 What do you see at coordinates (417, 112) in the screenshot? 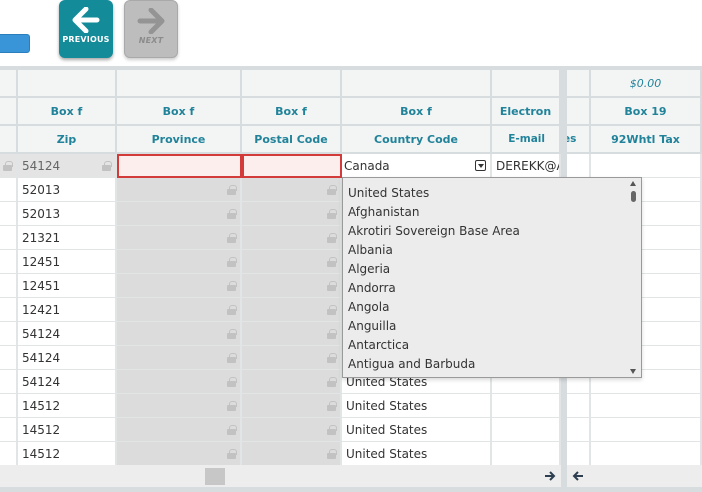
I see `header-country-top: Box f` at bounding box center [417, 112].